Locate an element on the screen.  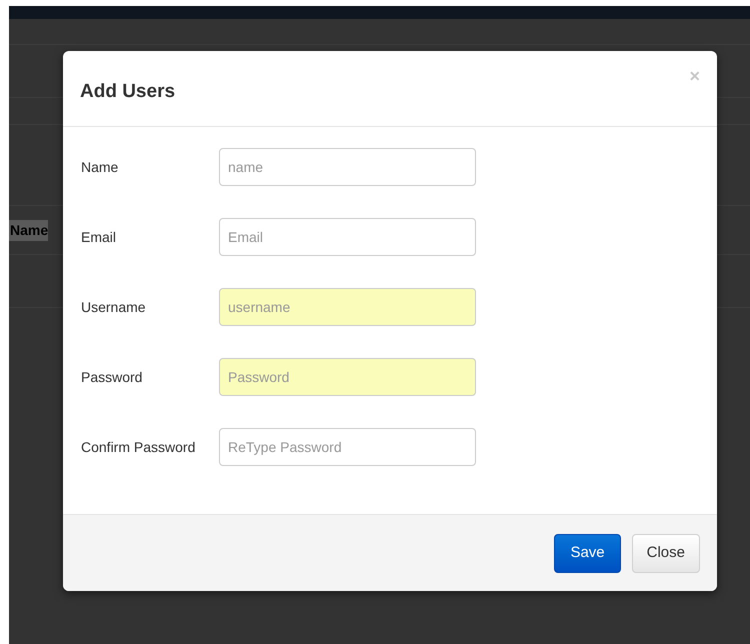
field-label: Confirm Password is located at coordinates (138, 447).